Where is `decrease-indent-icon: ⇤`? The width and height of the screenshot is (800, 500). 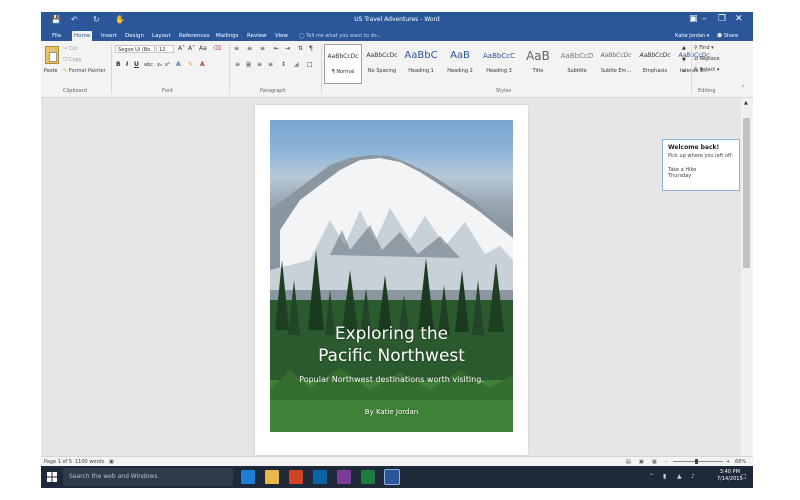 decrease-indent-icon: ⇤ is located at coordinates (276, 48).